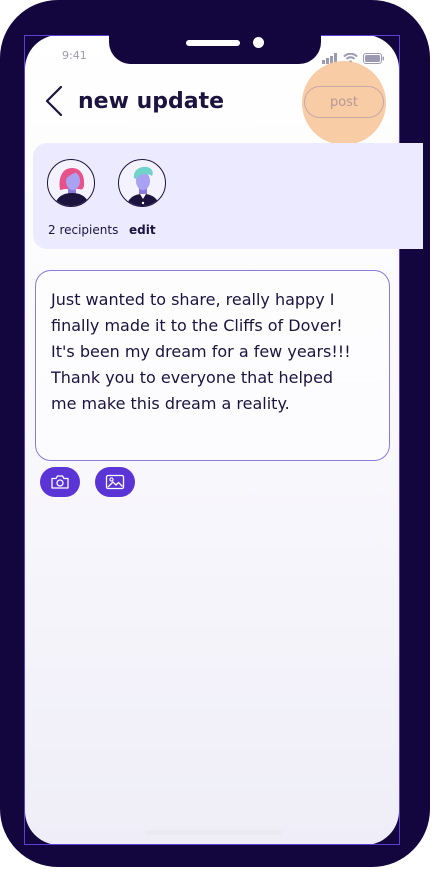 The image size is (432, 869). What do you see at coordinates (74, 55) in the screenshot?
I see `status-time: 9:41` at bounding box center [74, 55].